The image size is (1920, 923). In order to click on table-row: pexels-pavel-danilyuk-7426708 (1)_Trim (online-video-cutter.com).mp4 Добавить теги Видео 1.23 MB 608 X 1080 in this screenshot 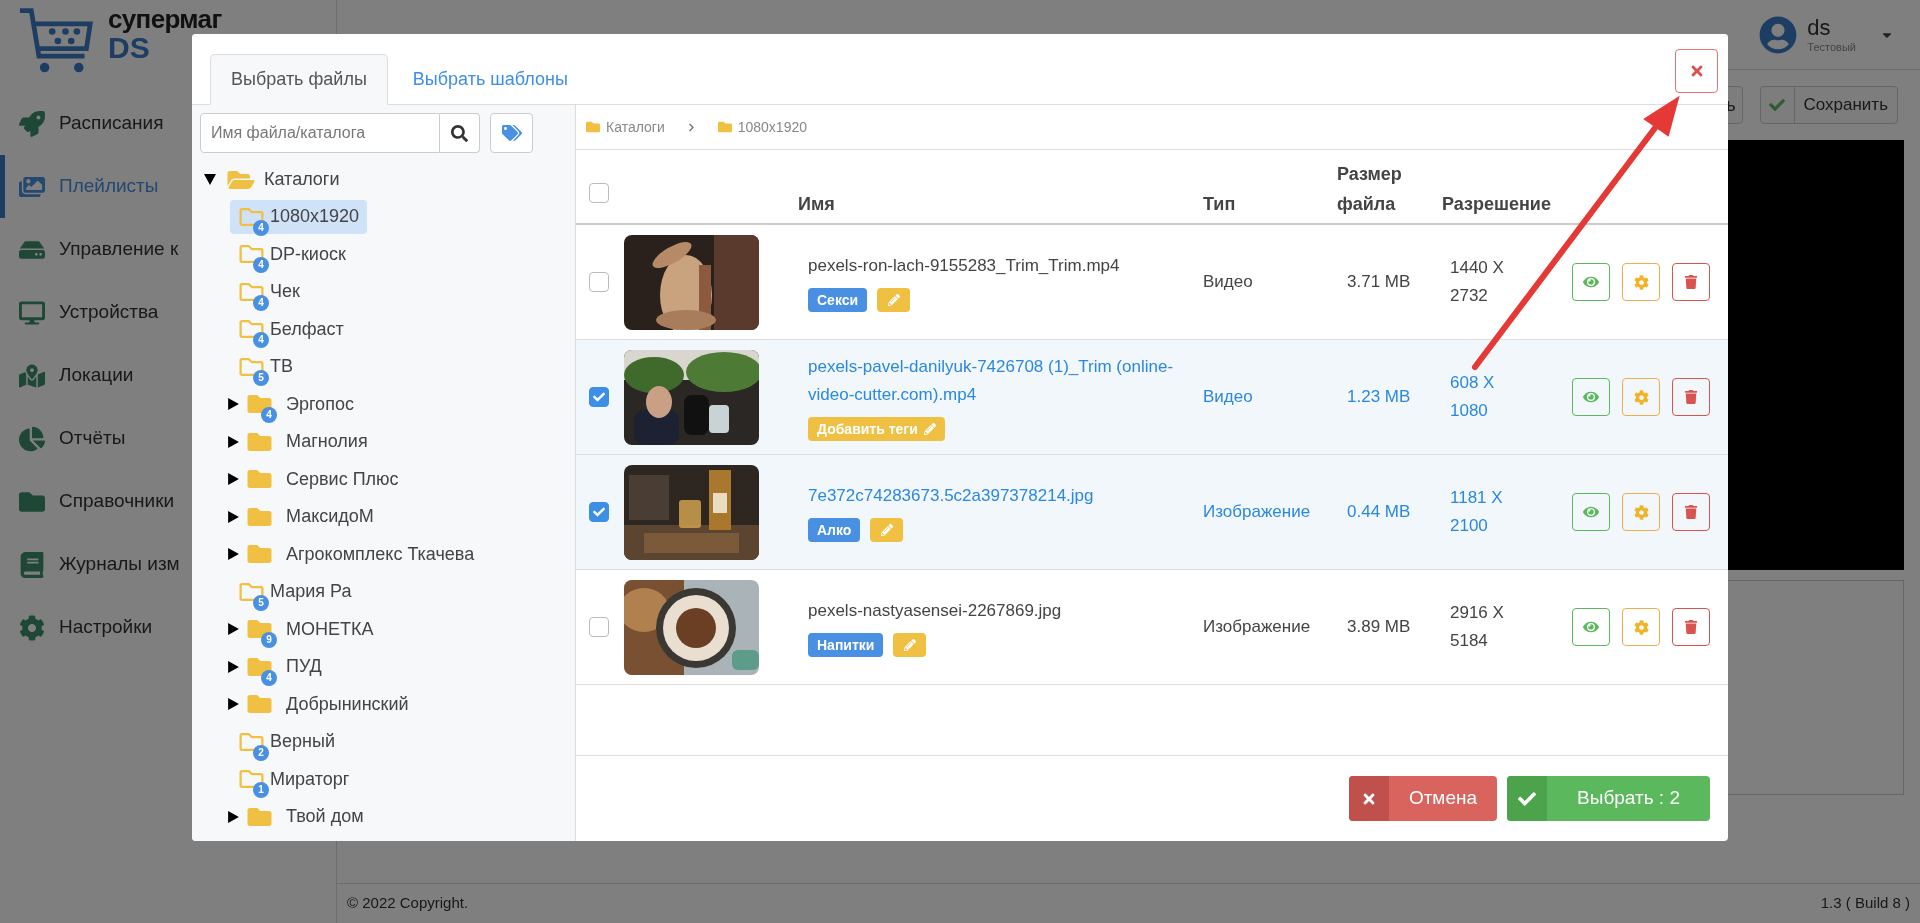, I will do `click(1152, 397)`.